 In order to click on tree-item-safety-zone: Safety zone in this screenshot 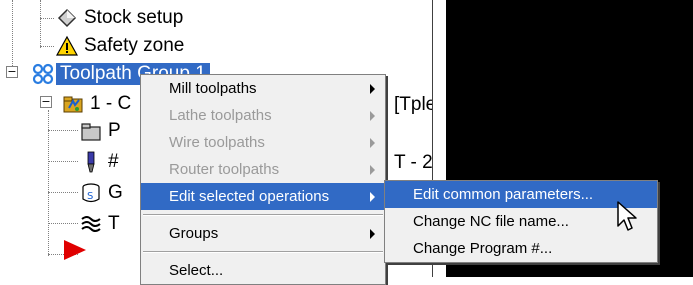, I will do `click(121, 46)`.